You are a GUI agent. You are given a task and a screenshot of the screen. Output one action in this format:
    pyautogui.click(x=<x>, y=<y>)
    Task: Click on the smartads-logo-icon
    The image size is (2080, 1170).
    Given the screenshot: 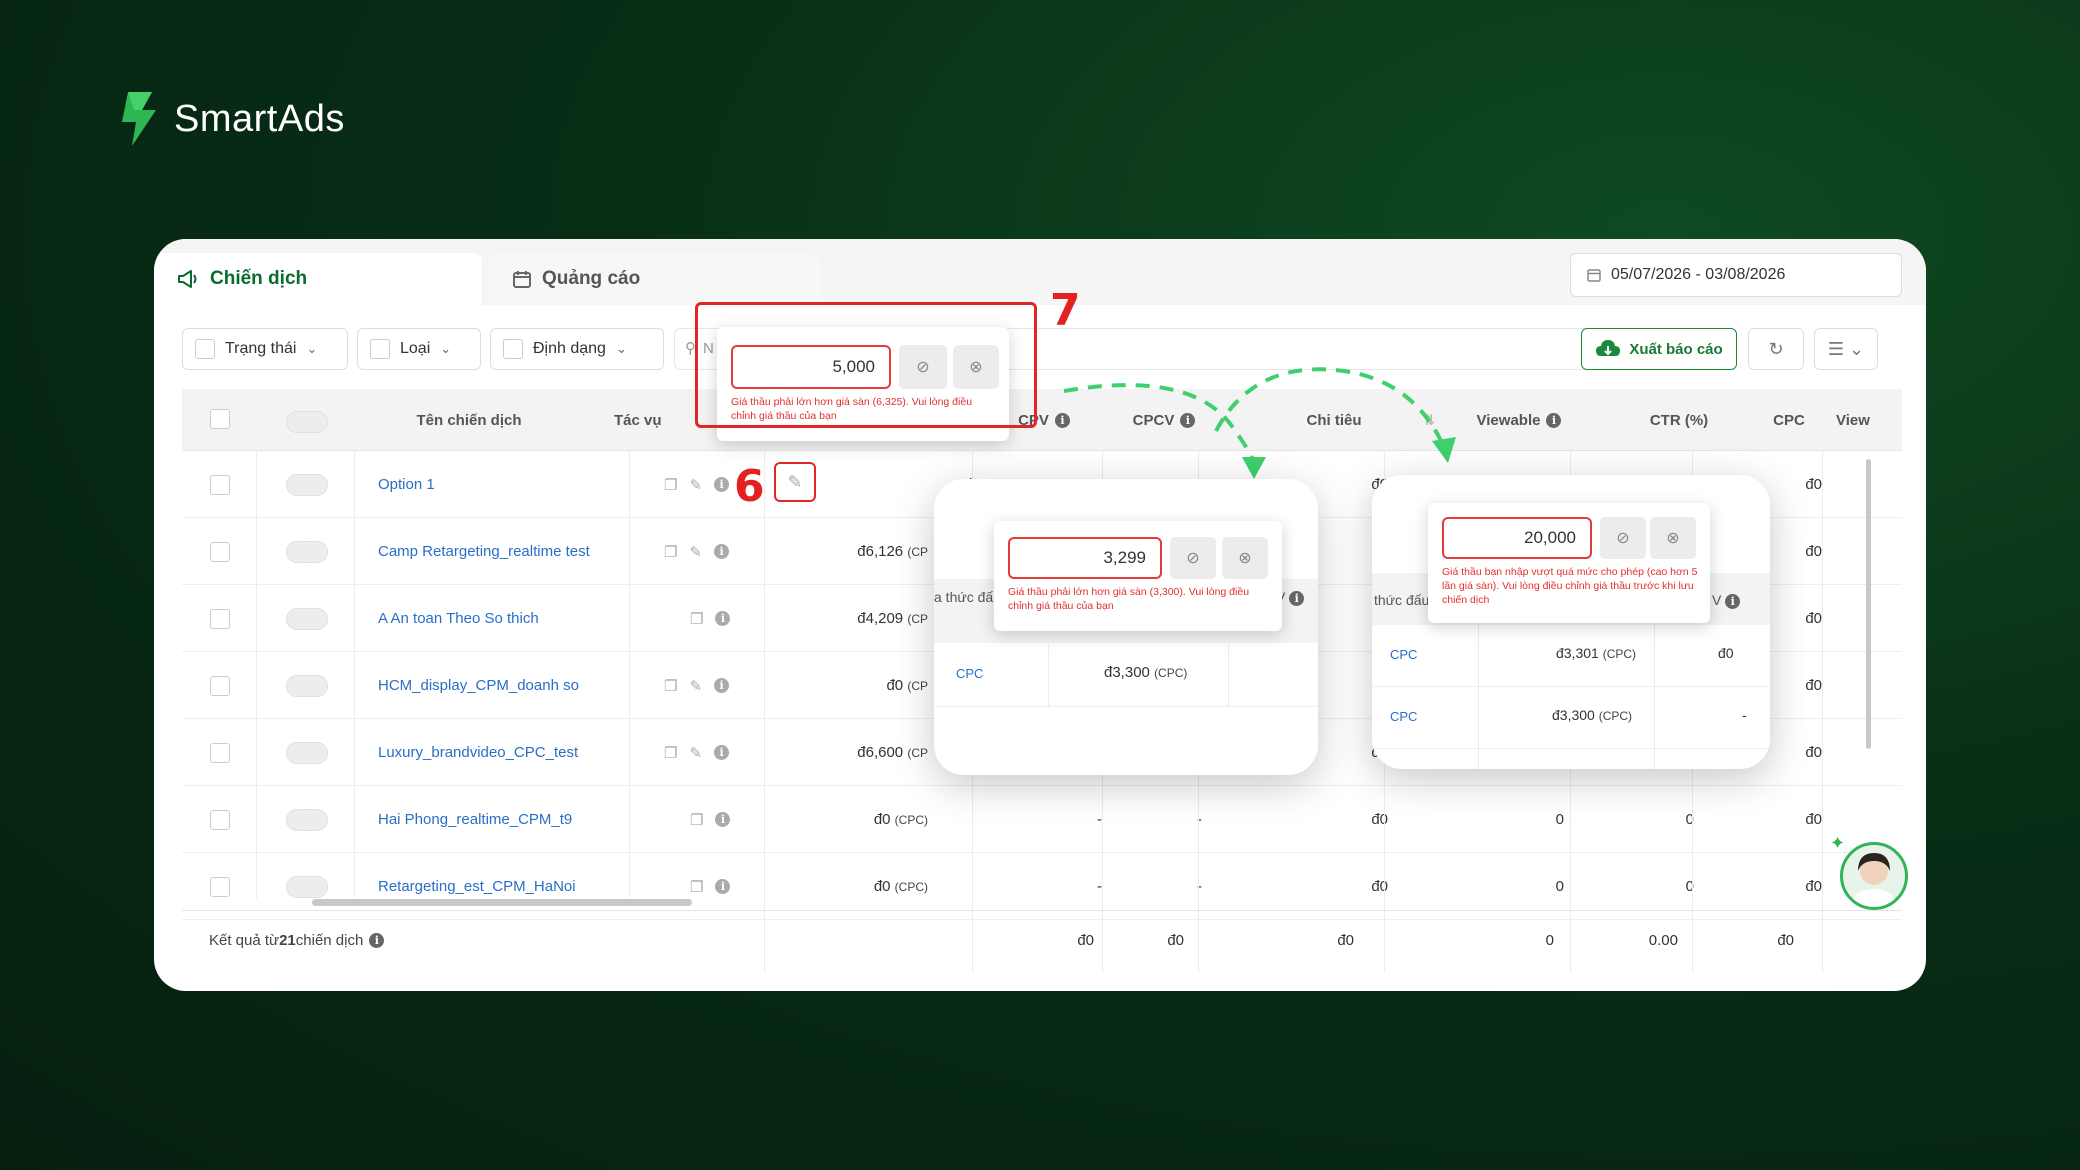 What is the action you would take?
    pyautogui.click(x=139, y=119)
    